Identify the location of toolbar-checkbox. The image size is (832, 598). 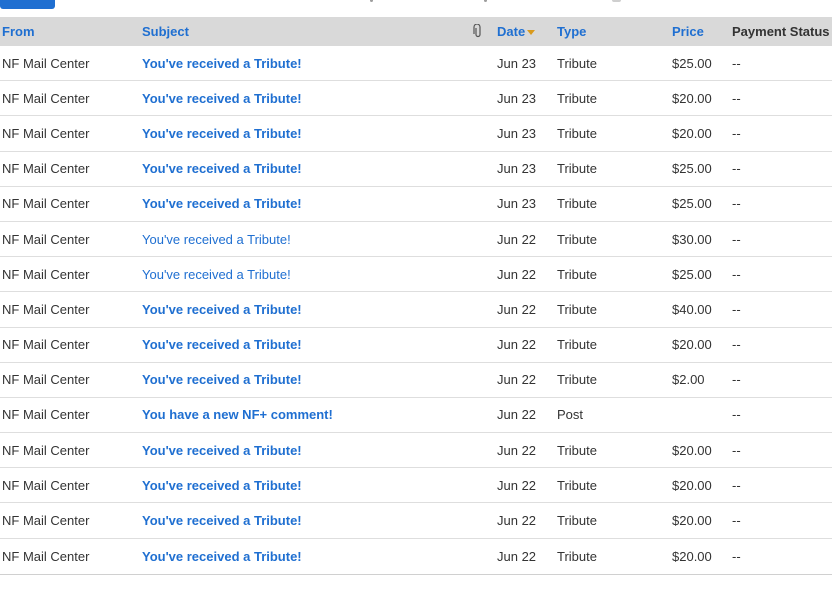
(616, 1).